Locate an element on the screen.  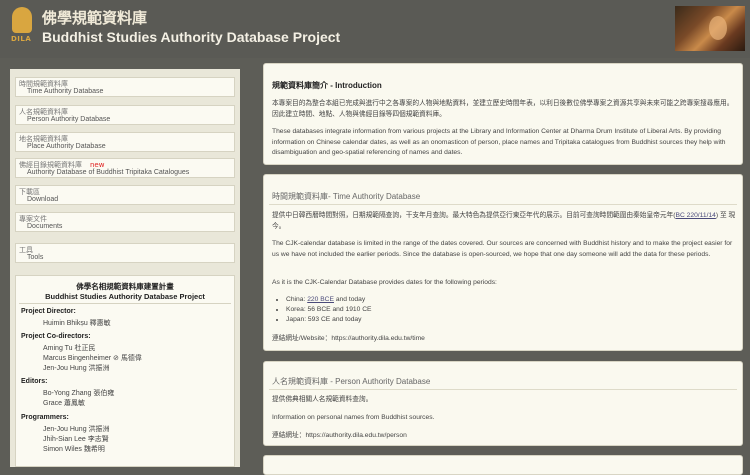
sidebar-item-label-en: Documents is located at coordinates (45, 226).